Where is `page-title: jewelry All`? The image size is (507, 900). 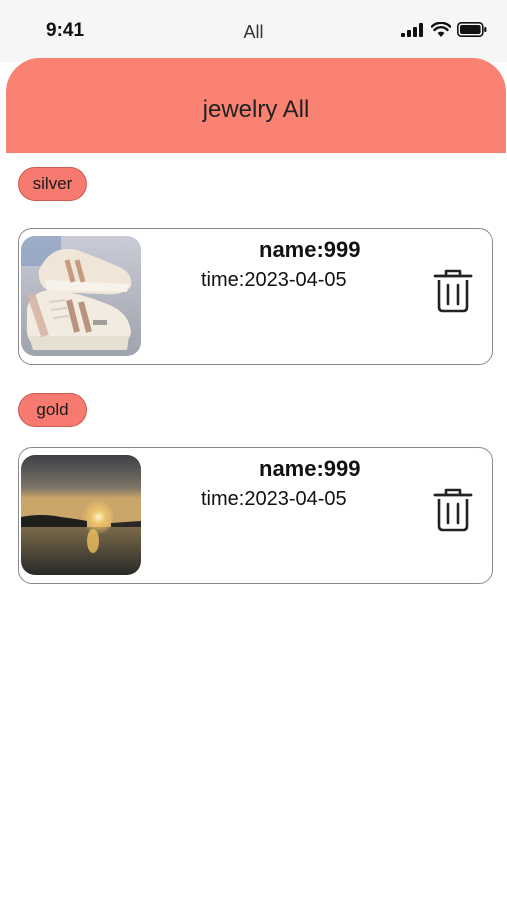 page-title: jewelry All is located at coordinates (256, 109).